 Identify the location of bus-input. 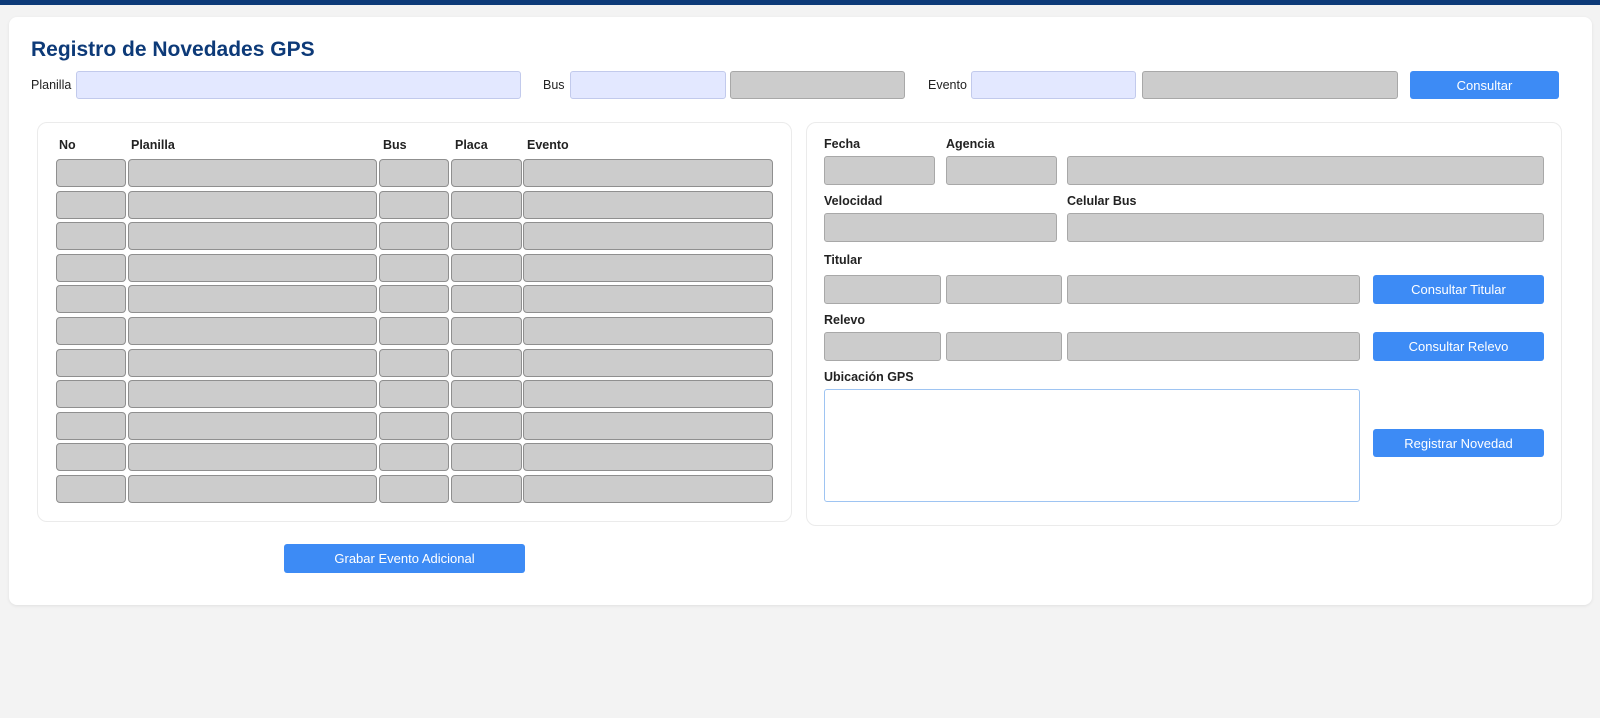
(648, 85).